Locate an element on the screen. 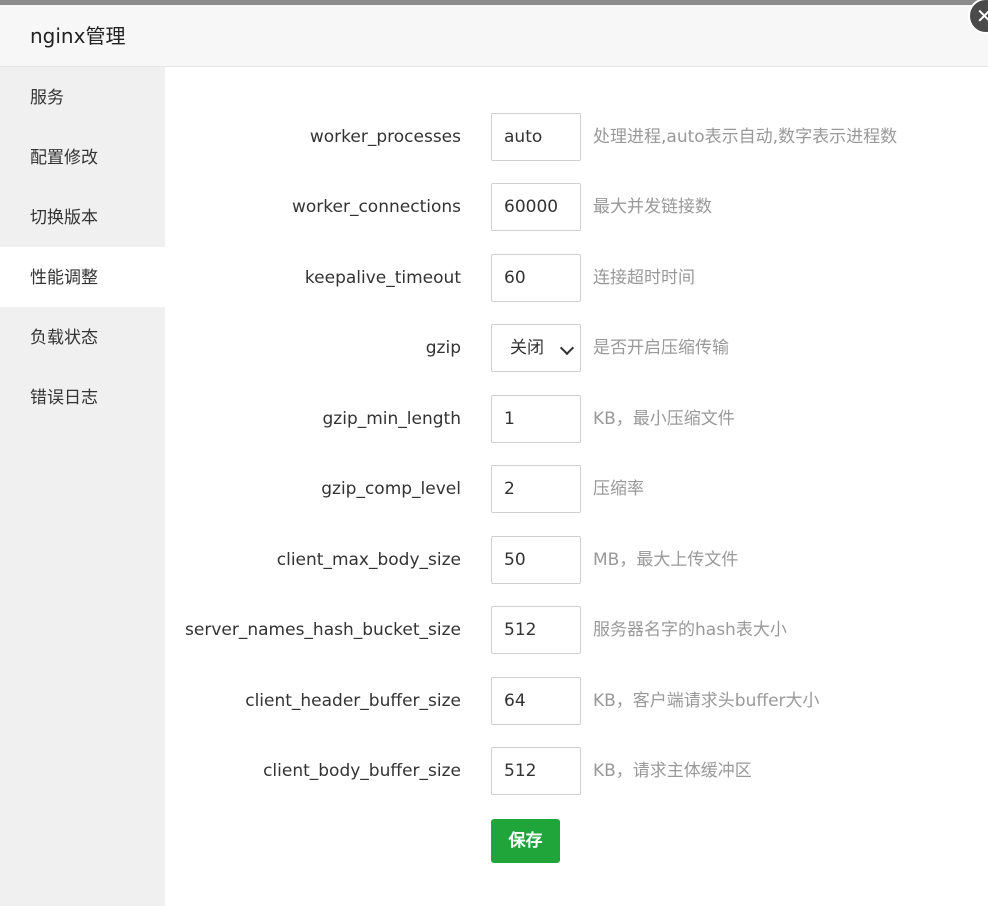 The height and width of the screenshot is (906, 988). form-row-worker-connections: worker_connections 最大并发链接数 is located at coordinates (576, 207).